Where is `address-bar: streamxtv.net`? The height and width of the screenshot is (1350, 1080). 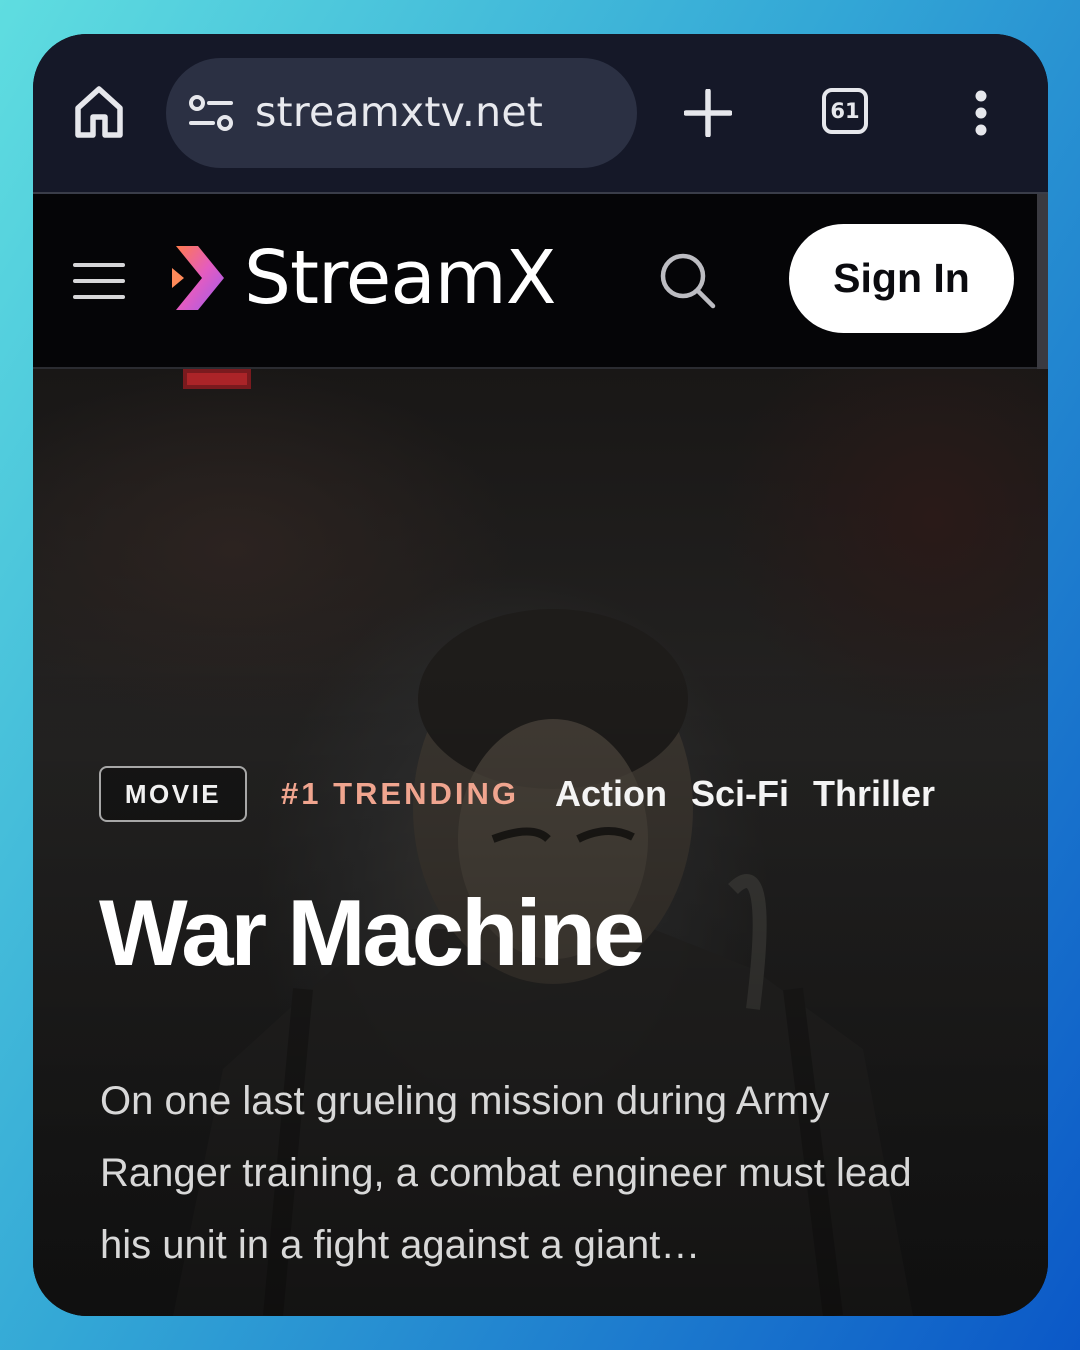
address-bar: streamxtv.net is located at coordinates (401, 113).